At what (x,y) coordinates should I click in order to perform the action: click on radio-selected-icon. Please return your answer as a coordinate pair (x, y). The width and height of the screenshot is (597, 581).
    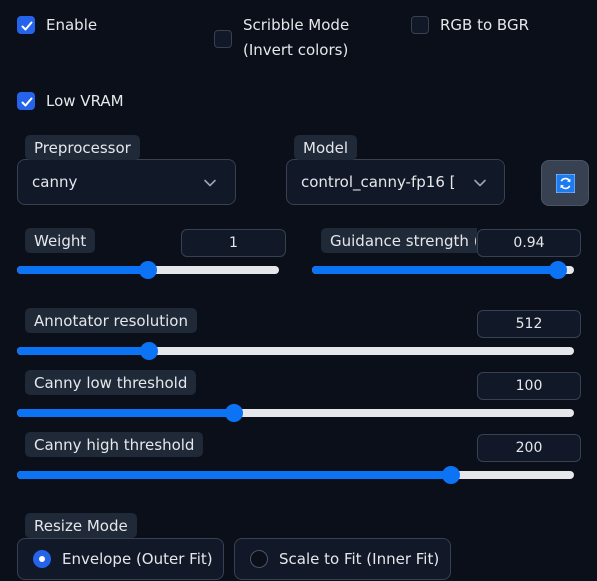
    Looking at the image, I should click on (42, 559).